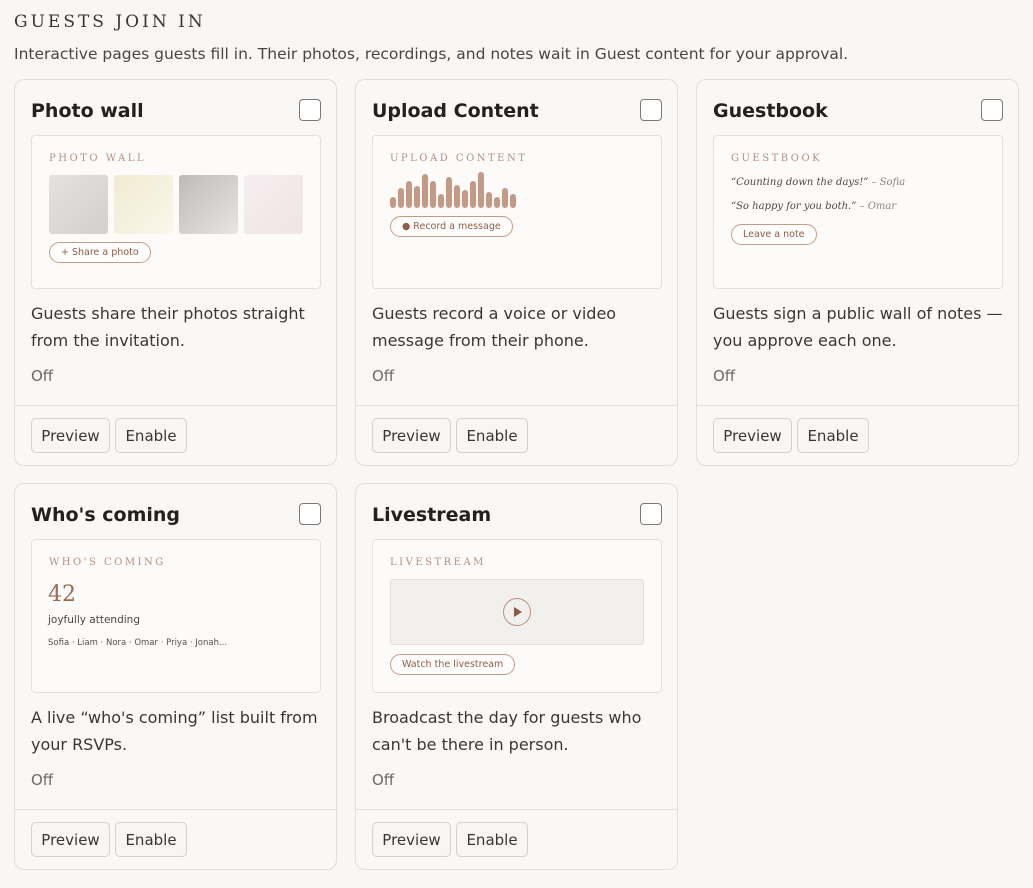 Image resolution: width=1033 pixels, height=888 pixels. What do you see at coordinates (455, 111) in the screenshot?
I see `card-title: Upload Content` at bounding box center [455, 111].